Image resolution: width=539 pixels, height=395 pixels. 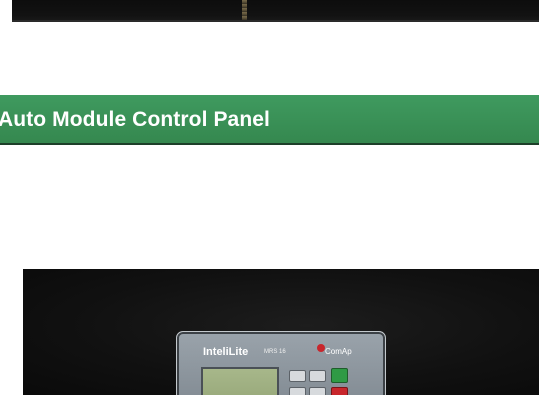 What do you see at coordinates (281, 363) in the screenshot?
I see `controller-unit: InteliLite MRS 16 ComAp` at bounding box center [281, 363].